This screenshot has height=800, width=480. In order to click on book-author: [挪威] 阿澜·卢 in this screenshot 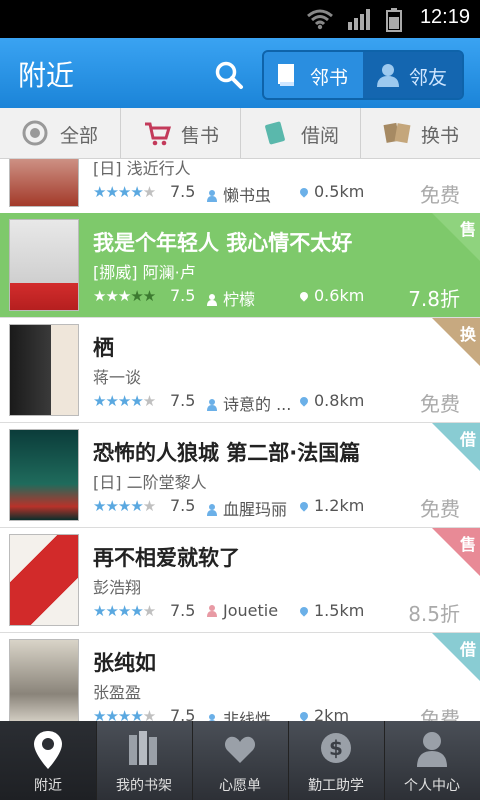, I will do `click(144, 272)`.